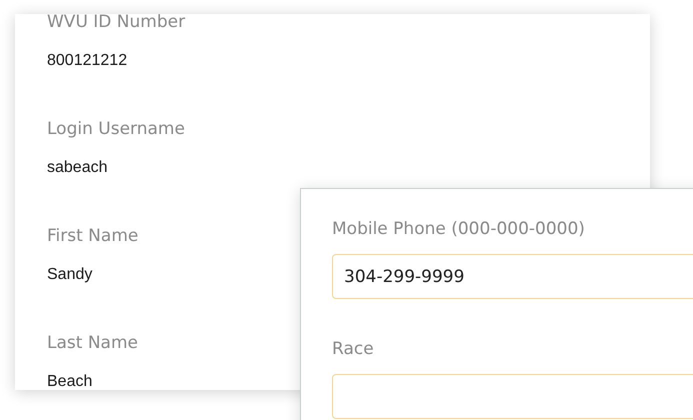 The height and width of the screenshot is (420, 693). I want to click on field-label: Race, so click(353, 349).